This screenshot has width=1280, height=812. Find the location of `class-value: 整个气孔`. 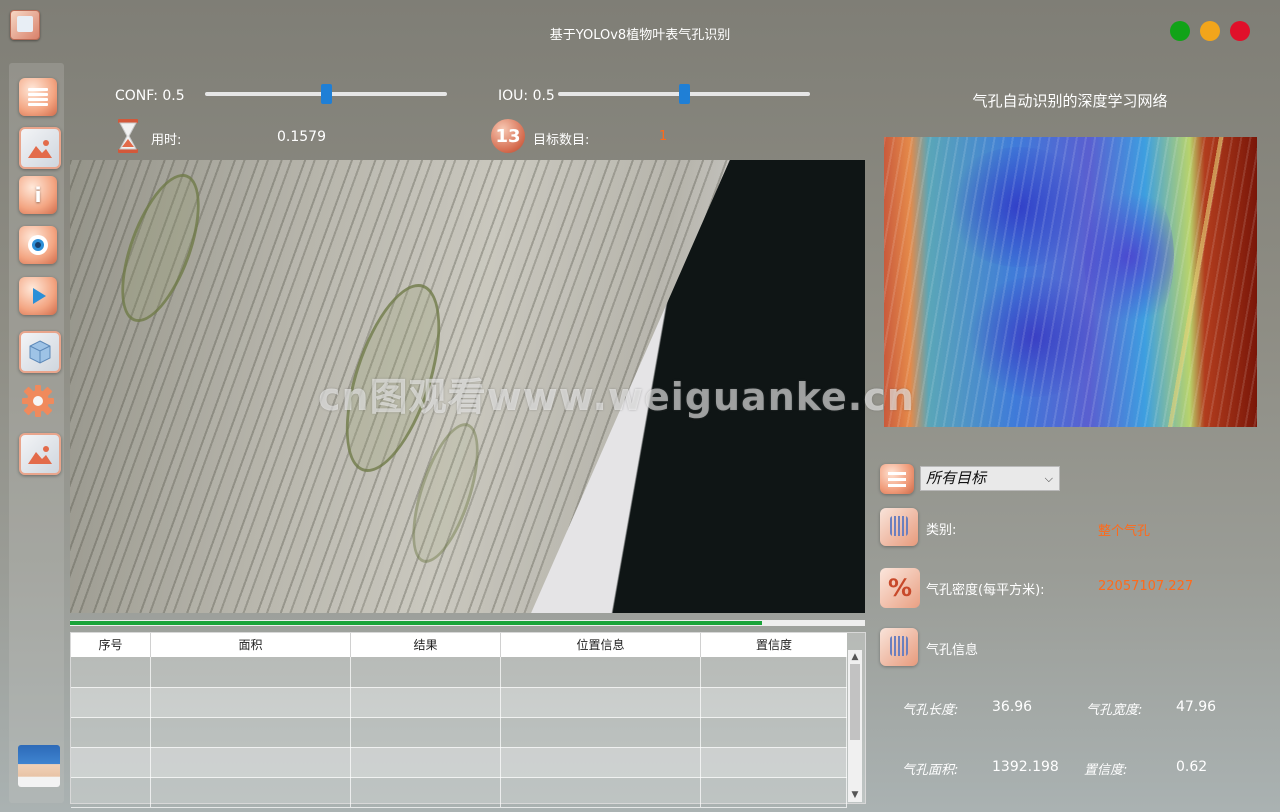

class-value: 整个气孔 is located at coordinates (1124, 531).